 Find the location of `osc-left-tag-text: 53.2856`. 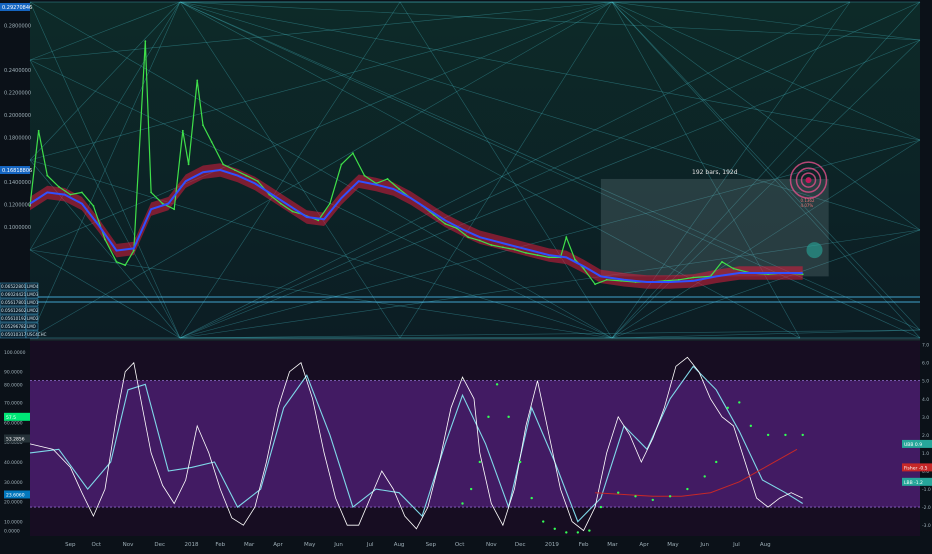

osc-left-tag-text: 53.2856 is located at coordinates (15, 440).